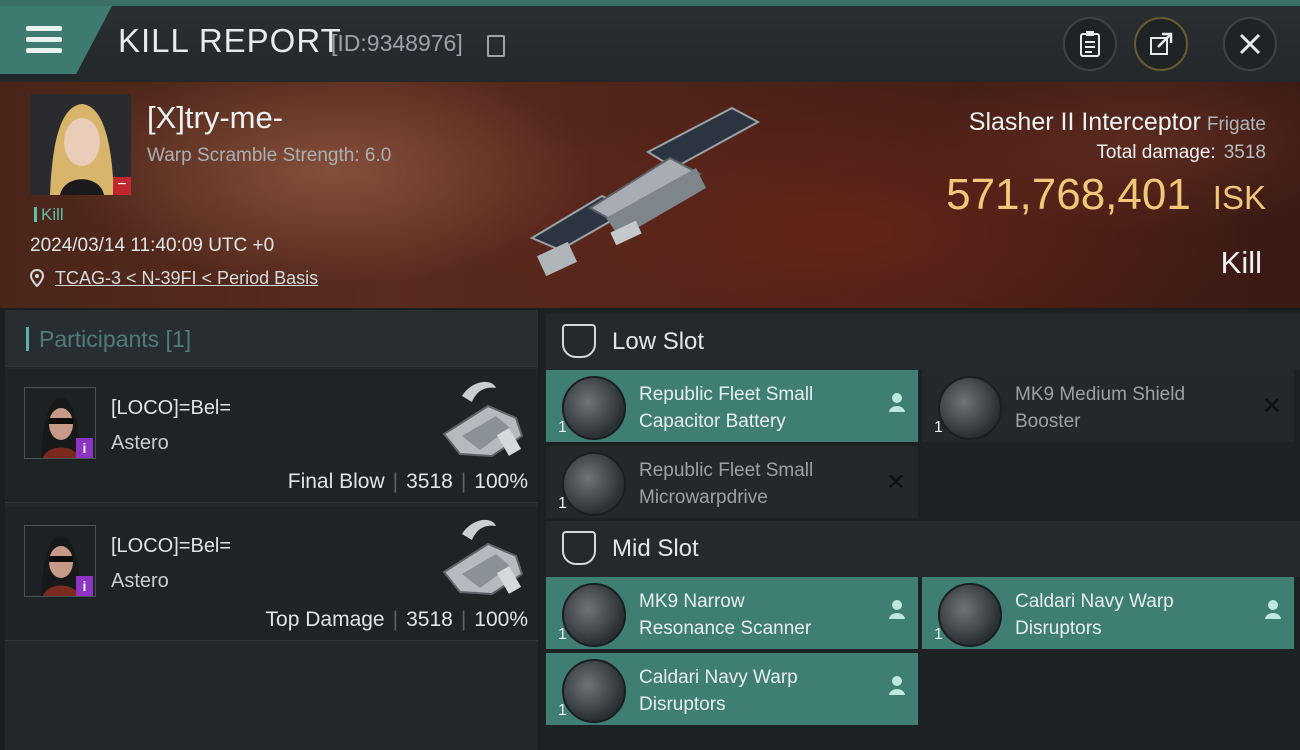 This screenshot has width=1300, height=750. I want to click on victim-name: [X]try-me-, so click(215, 118).